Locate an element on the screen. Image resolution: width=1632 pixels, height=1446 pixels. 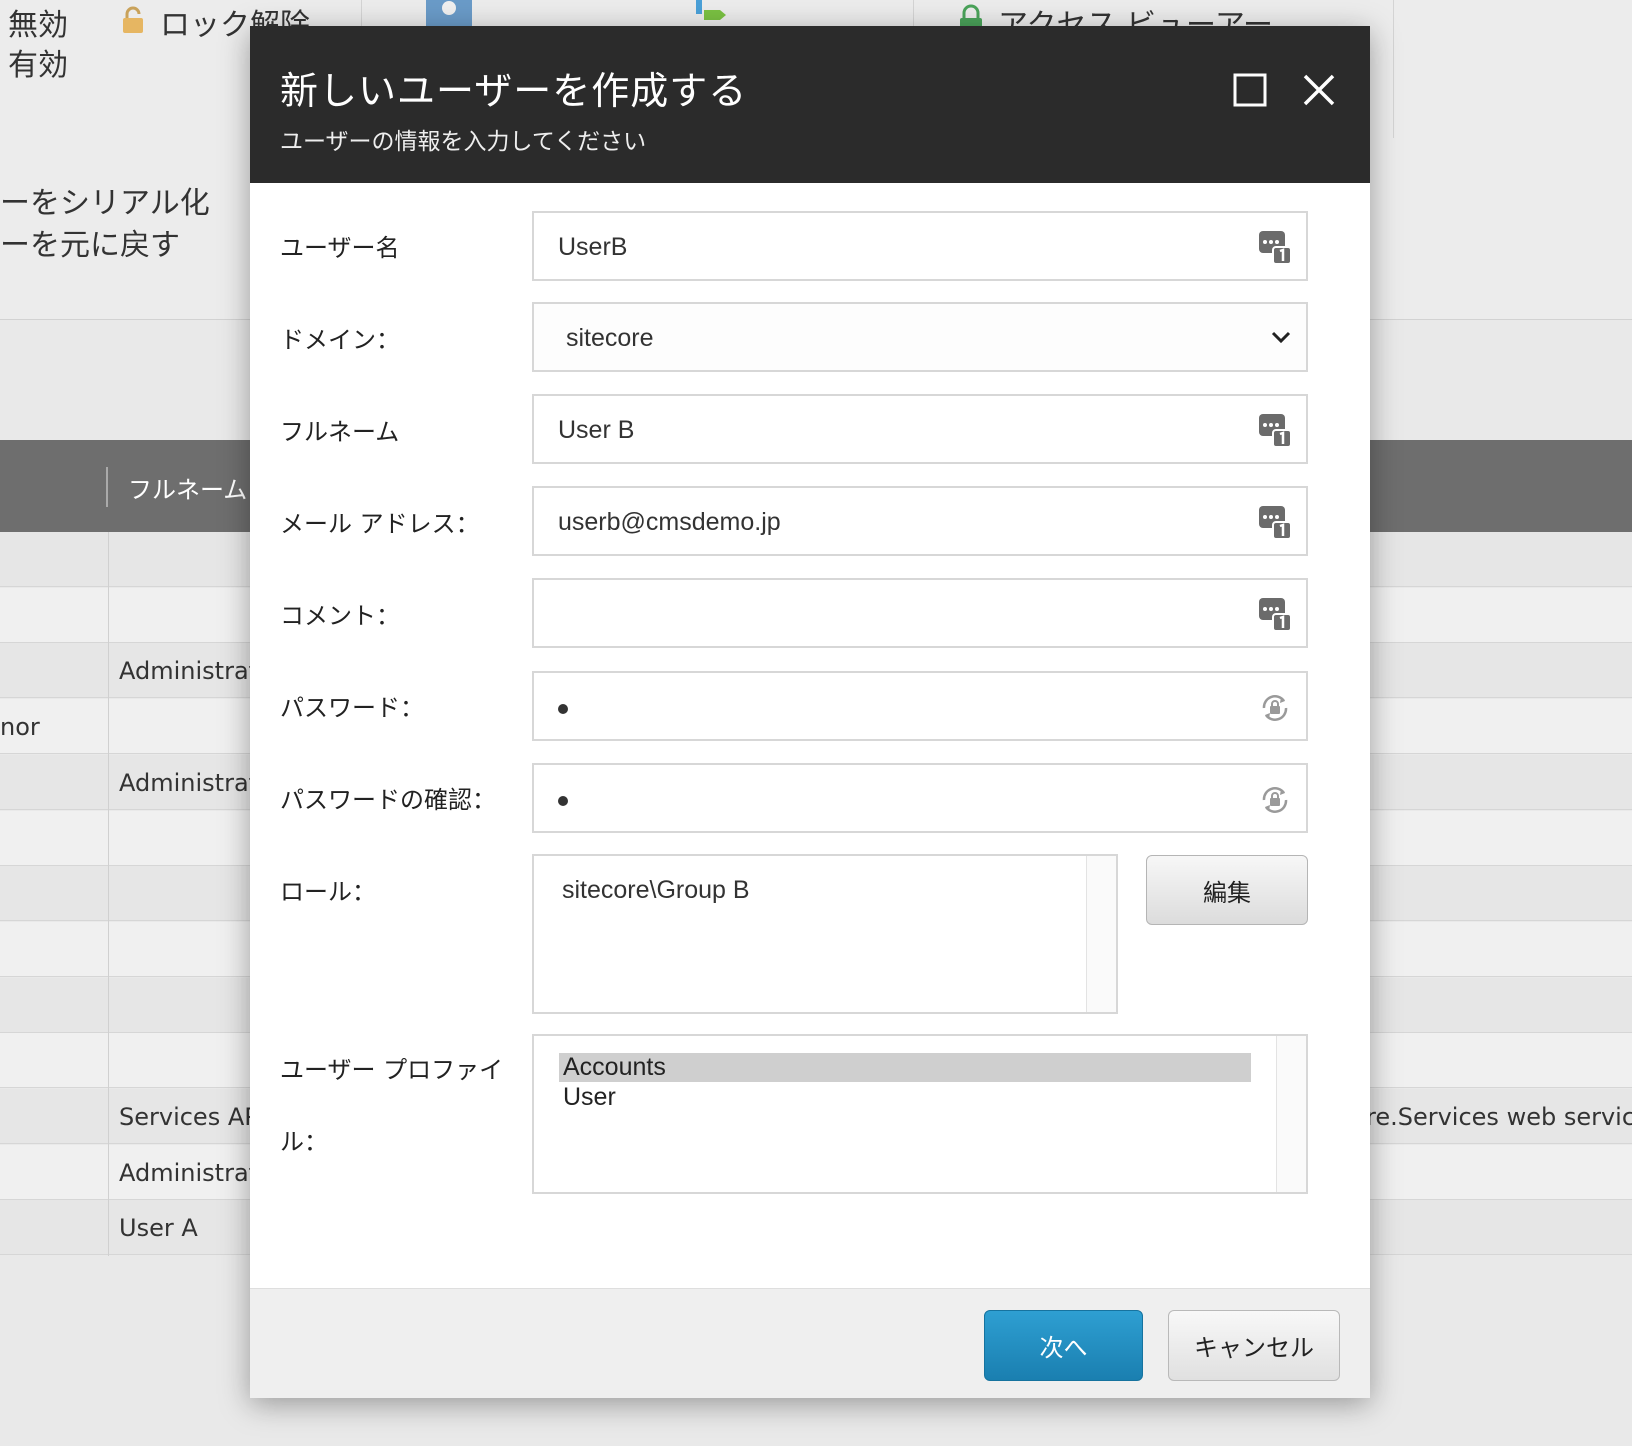
password-confirm-label: パスワードの確認： is located at coordinates (388, 800).